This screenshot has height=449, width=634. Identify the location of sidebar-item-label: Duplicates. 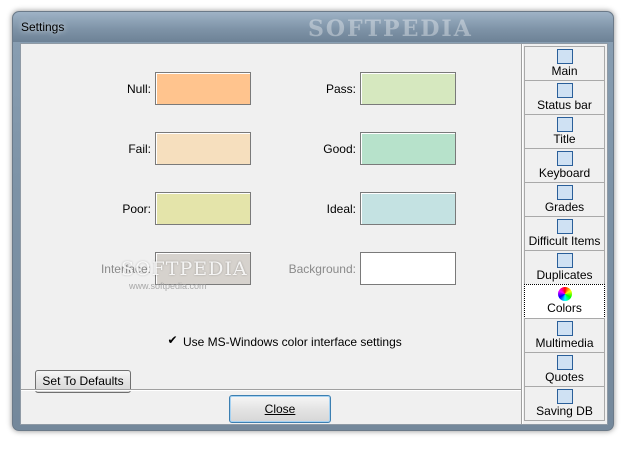
(564, 275).